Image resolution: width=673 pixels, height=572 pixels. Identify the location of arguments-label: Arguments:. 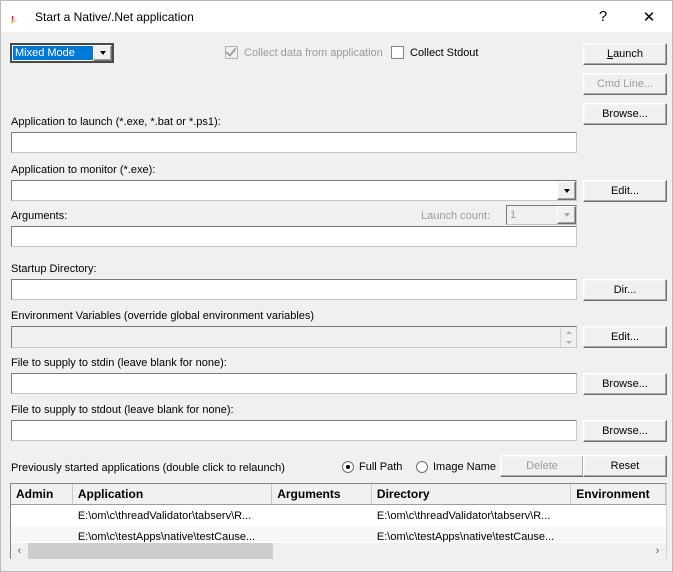
(39, 216).